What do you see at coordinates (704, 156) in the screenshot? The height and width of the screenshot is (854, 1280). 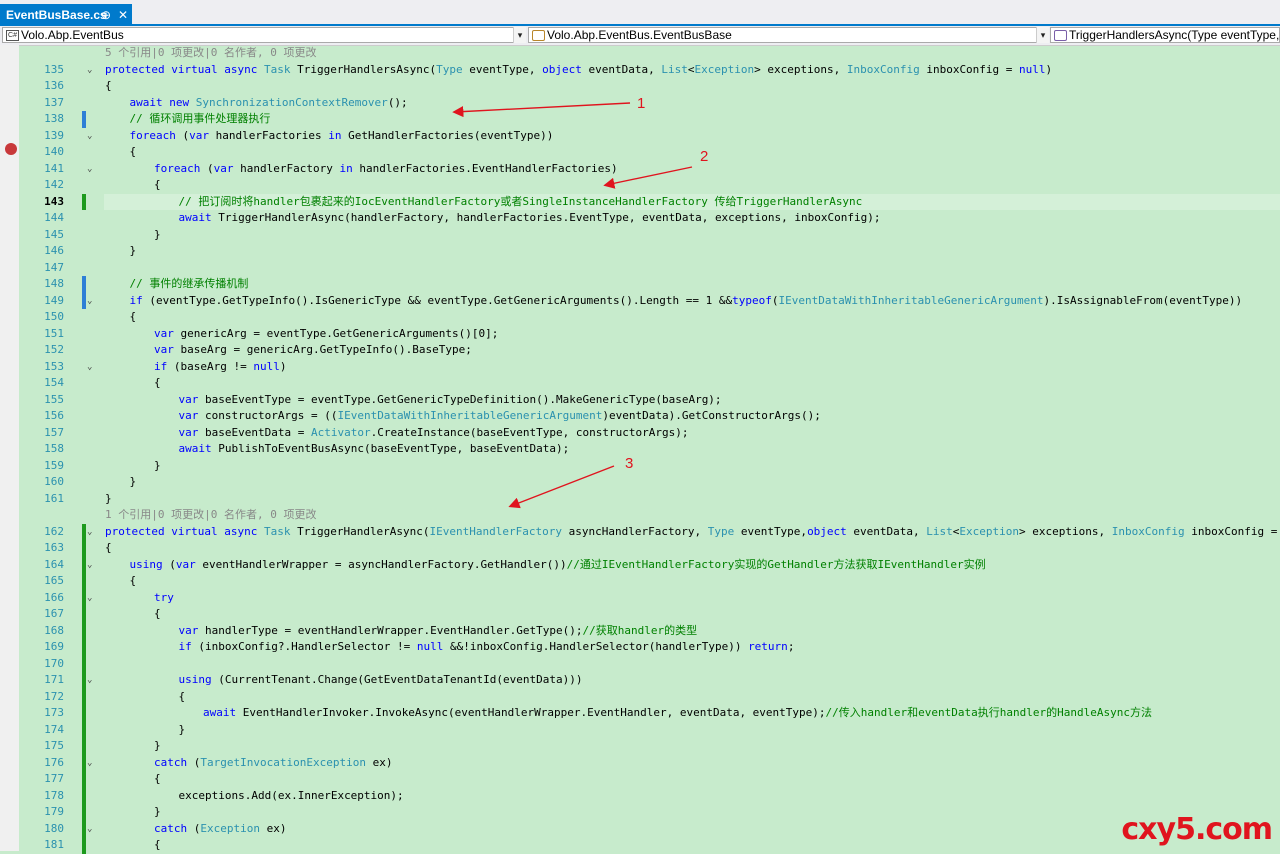 I see `annotation-label-2: 2` at bounding box center [704, 156].